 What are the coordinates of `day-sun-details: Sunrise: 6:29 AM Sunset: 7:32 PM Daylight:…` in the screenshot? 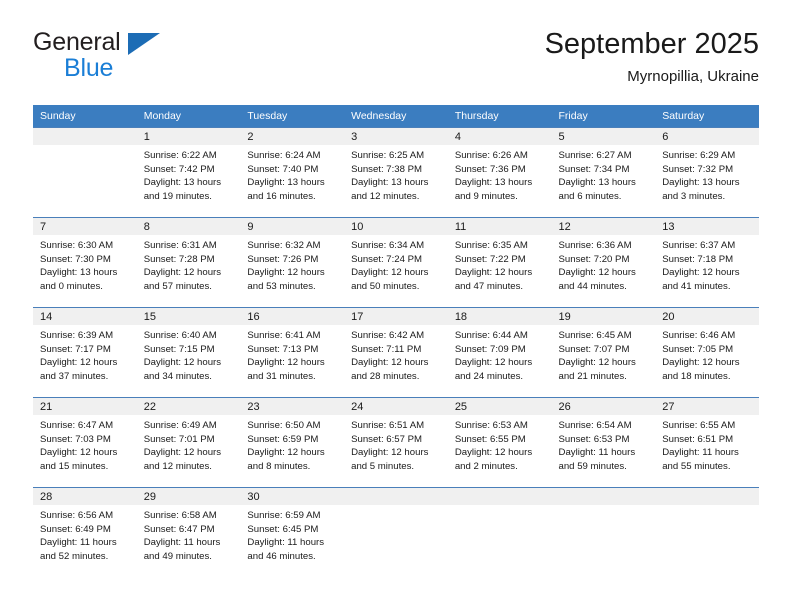 It's located at (707, 174).